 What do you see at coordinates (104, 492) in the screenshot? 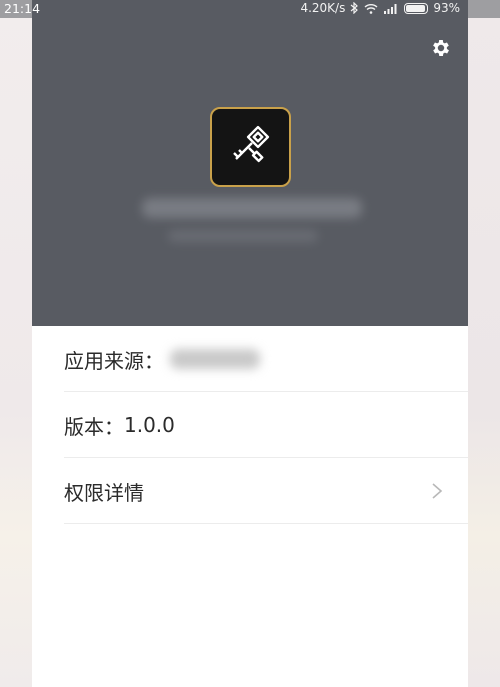
I see `permissions-label: 权限详情` at bounding box center [104, 492].